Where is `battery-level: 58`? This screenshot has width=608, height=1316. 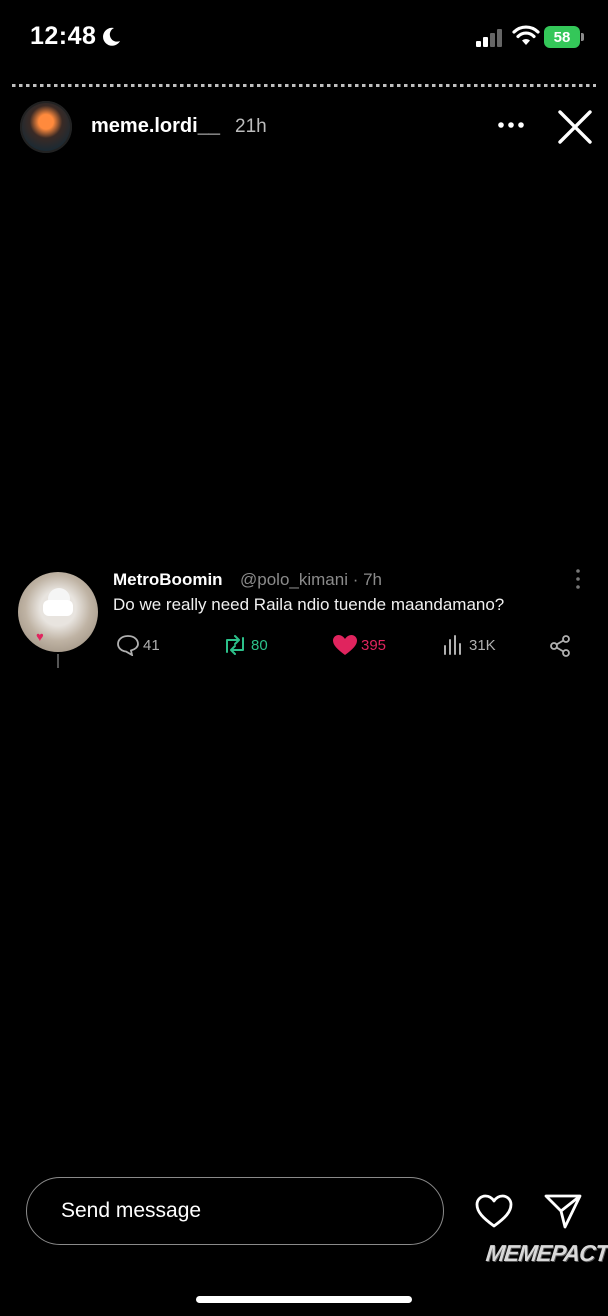 battery-level: 58 is located at coordinates (562, 37).